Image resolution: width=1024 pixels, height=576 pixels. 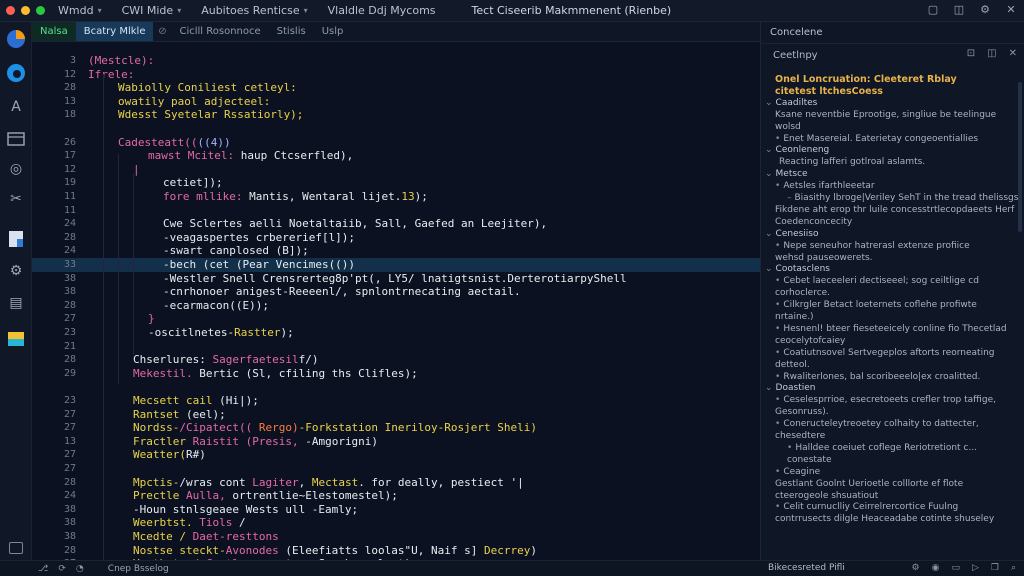 I want to click on outline-item: • Ceagine, so click(x=892, y=472).